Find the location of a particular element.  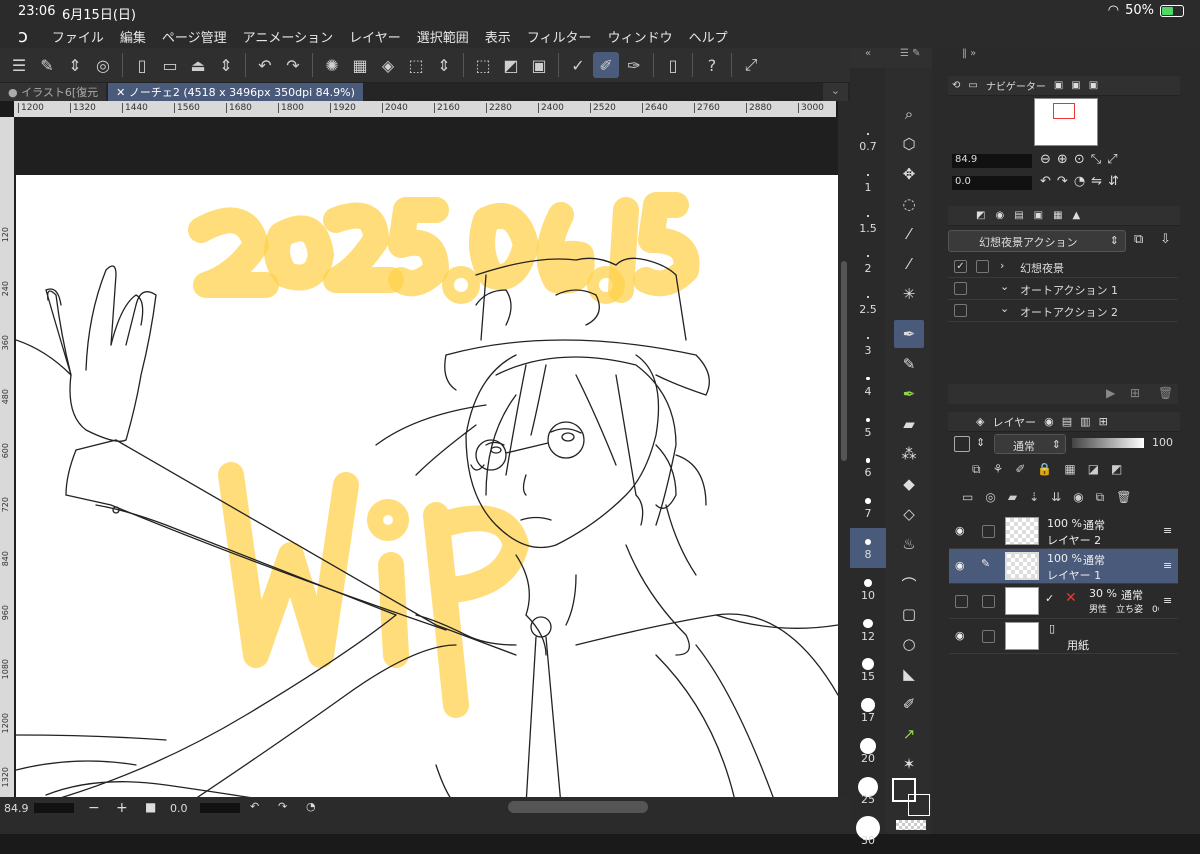

fit-icon: ■ is located at coordinates (150, 807).